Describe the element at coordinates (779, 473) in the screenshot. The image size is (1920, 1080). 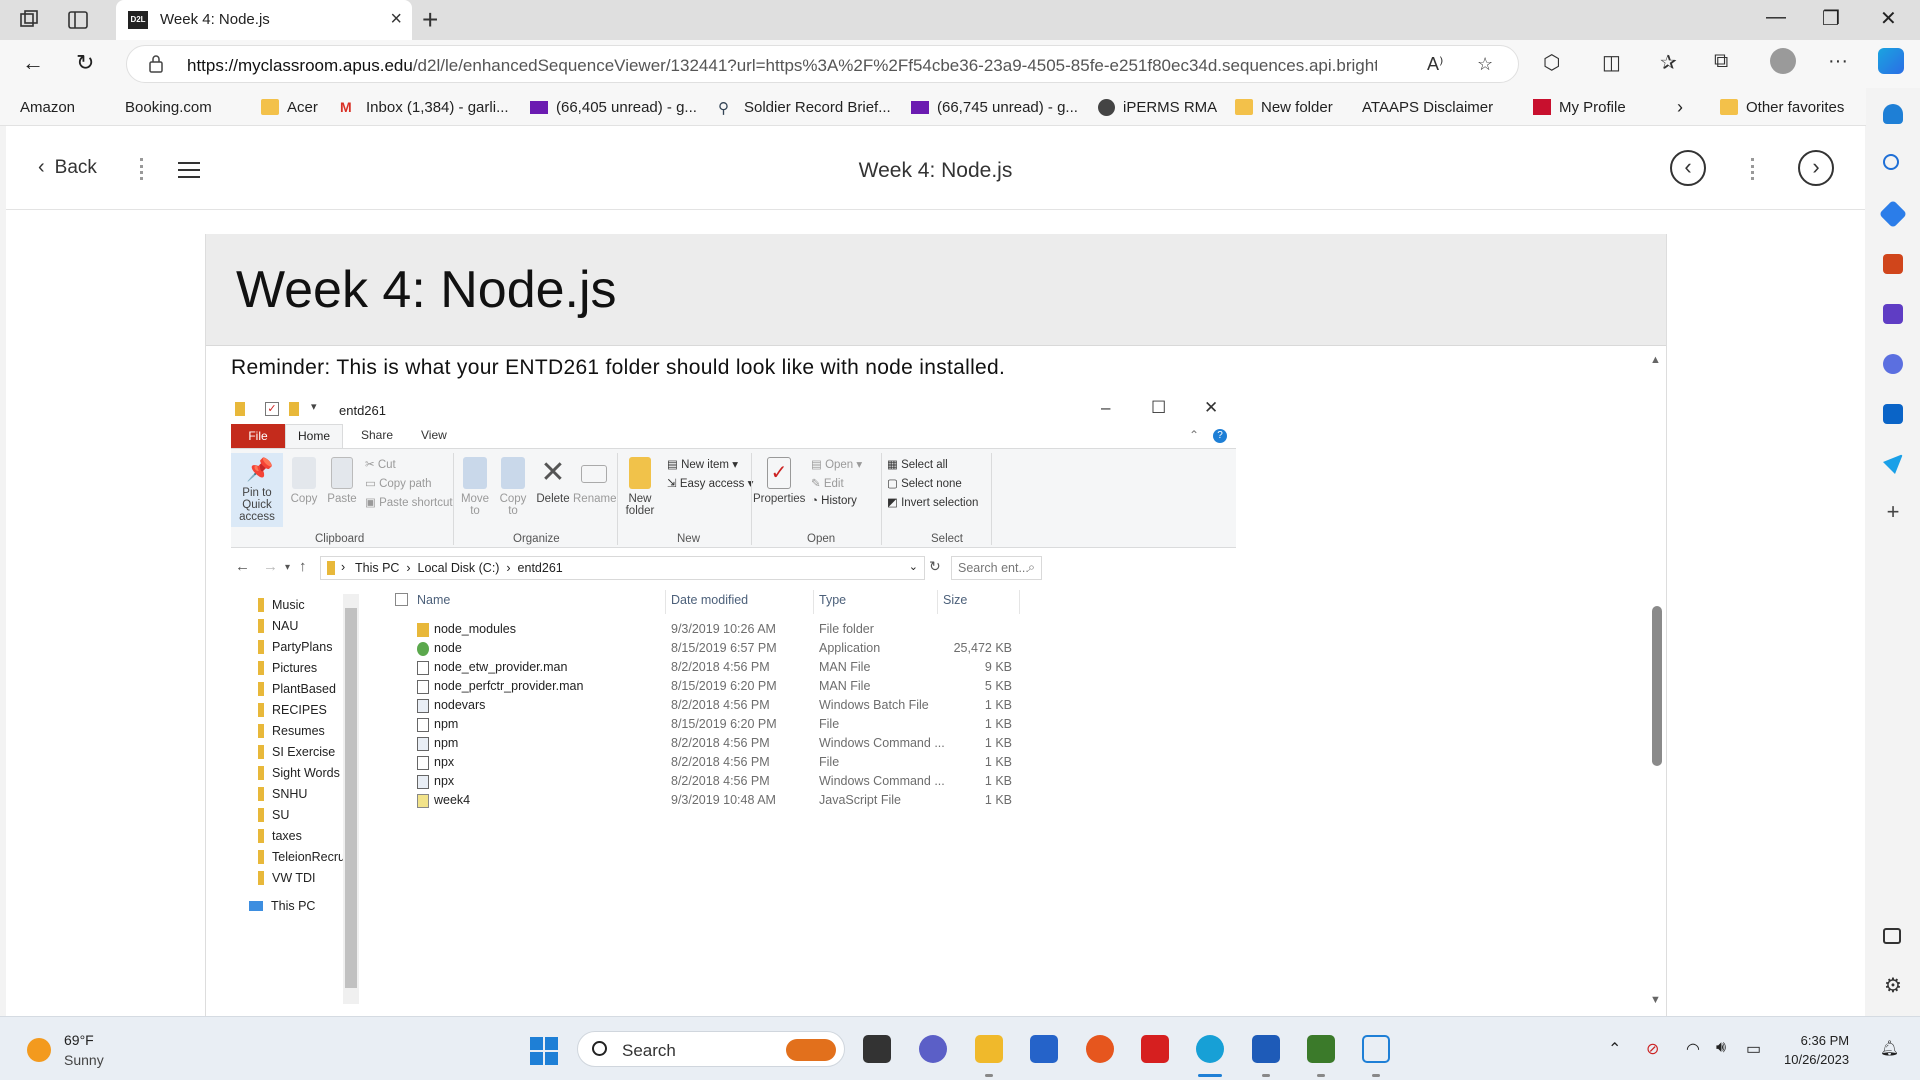
I see `properties-check-icon: ✓` at that location.